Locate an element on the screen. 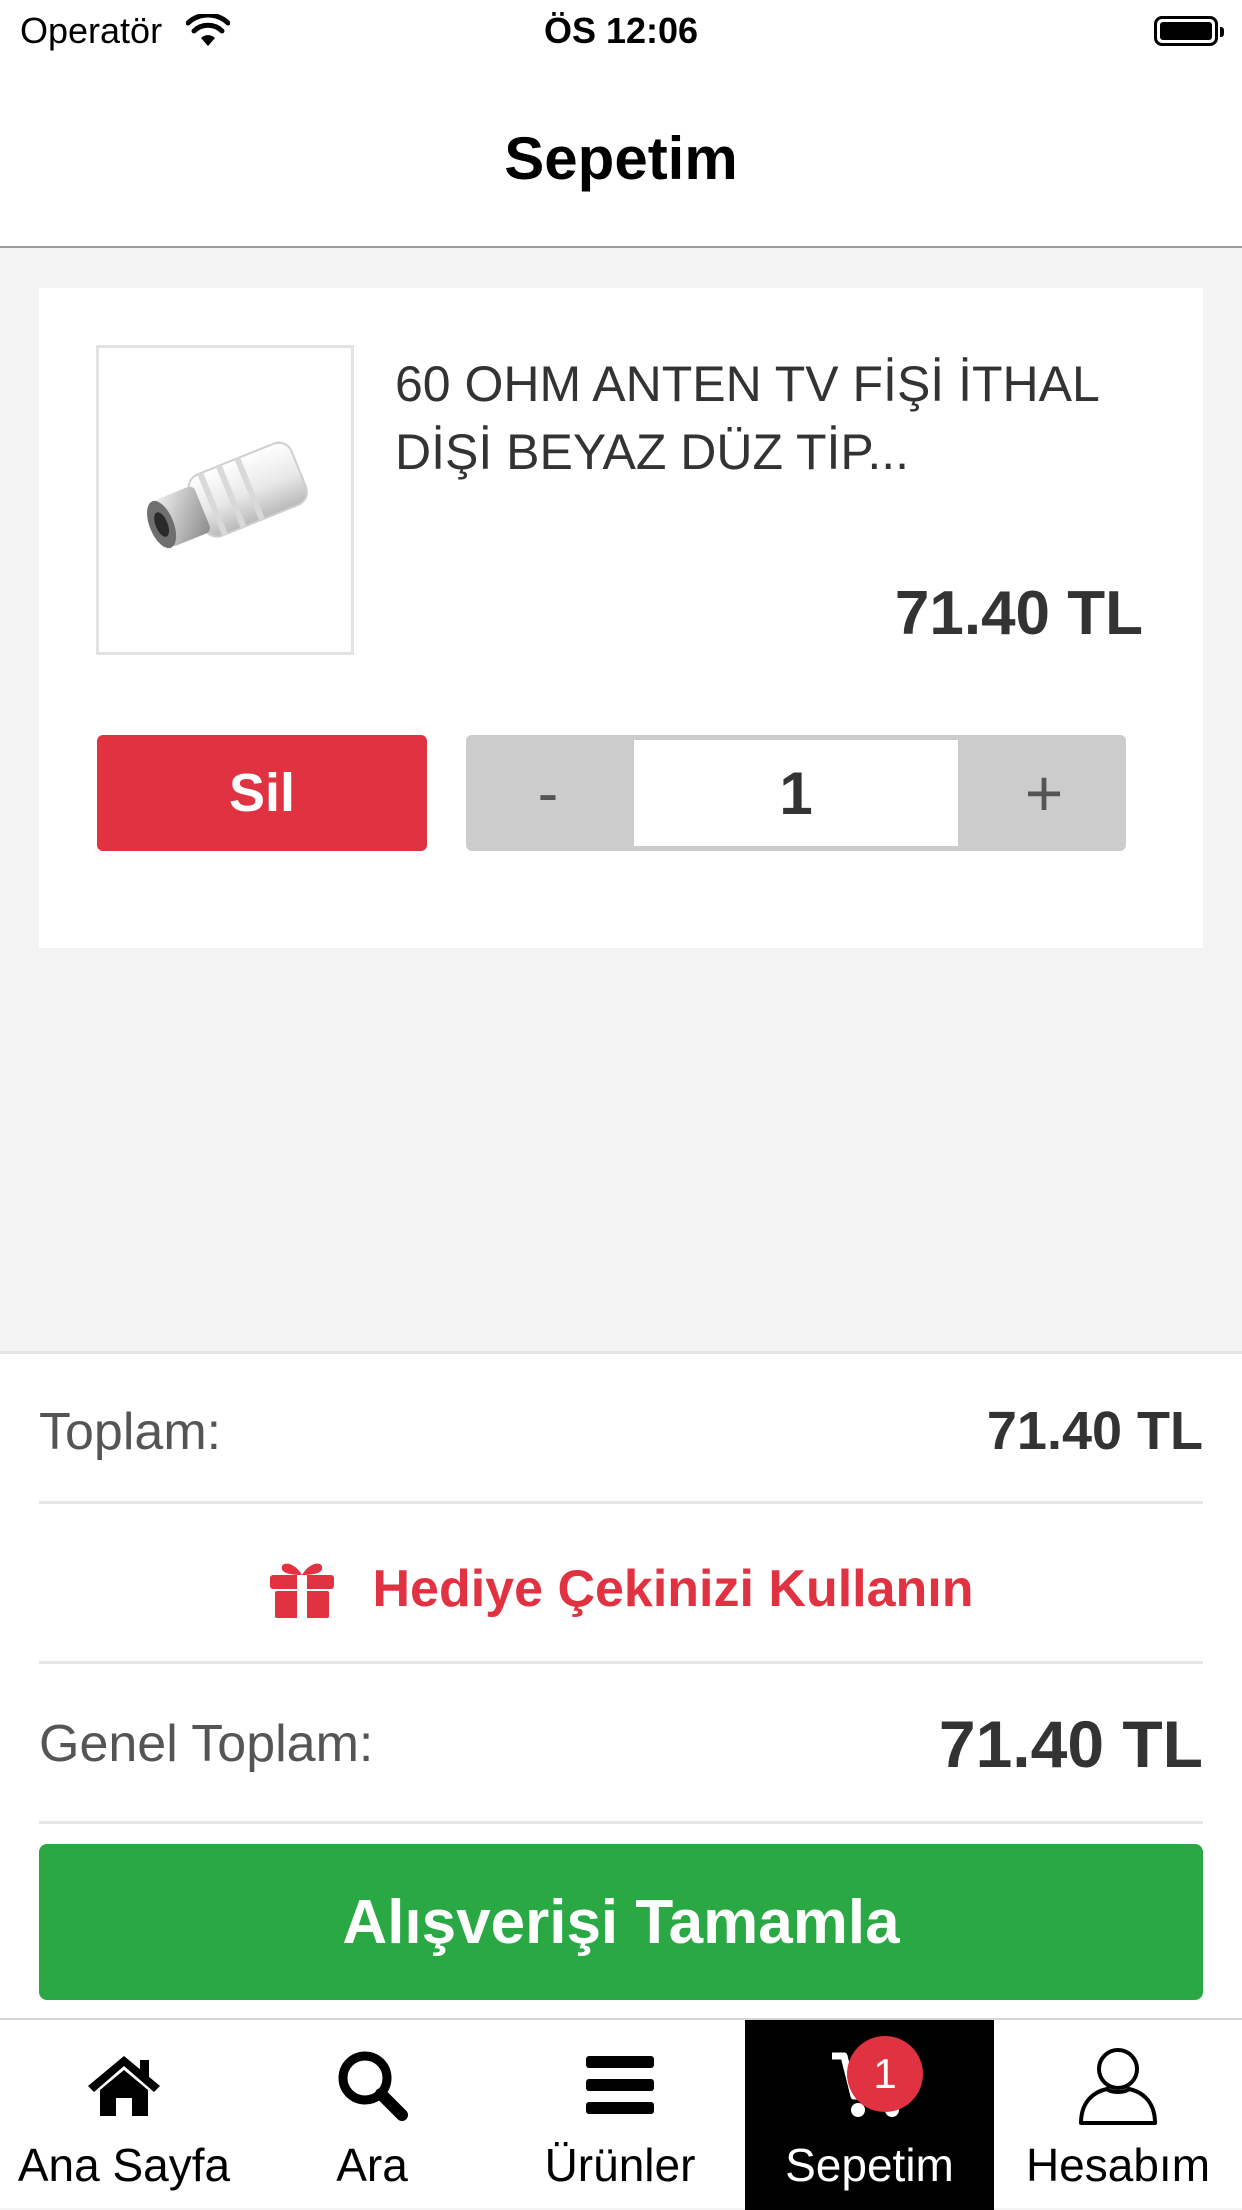 The width and height of the screenshot is (1242, 2210). cart-count-badge: 1 is located at coordinates (885, 2074).